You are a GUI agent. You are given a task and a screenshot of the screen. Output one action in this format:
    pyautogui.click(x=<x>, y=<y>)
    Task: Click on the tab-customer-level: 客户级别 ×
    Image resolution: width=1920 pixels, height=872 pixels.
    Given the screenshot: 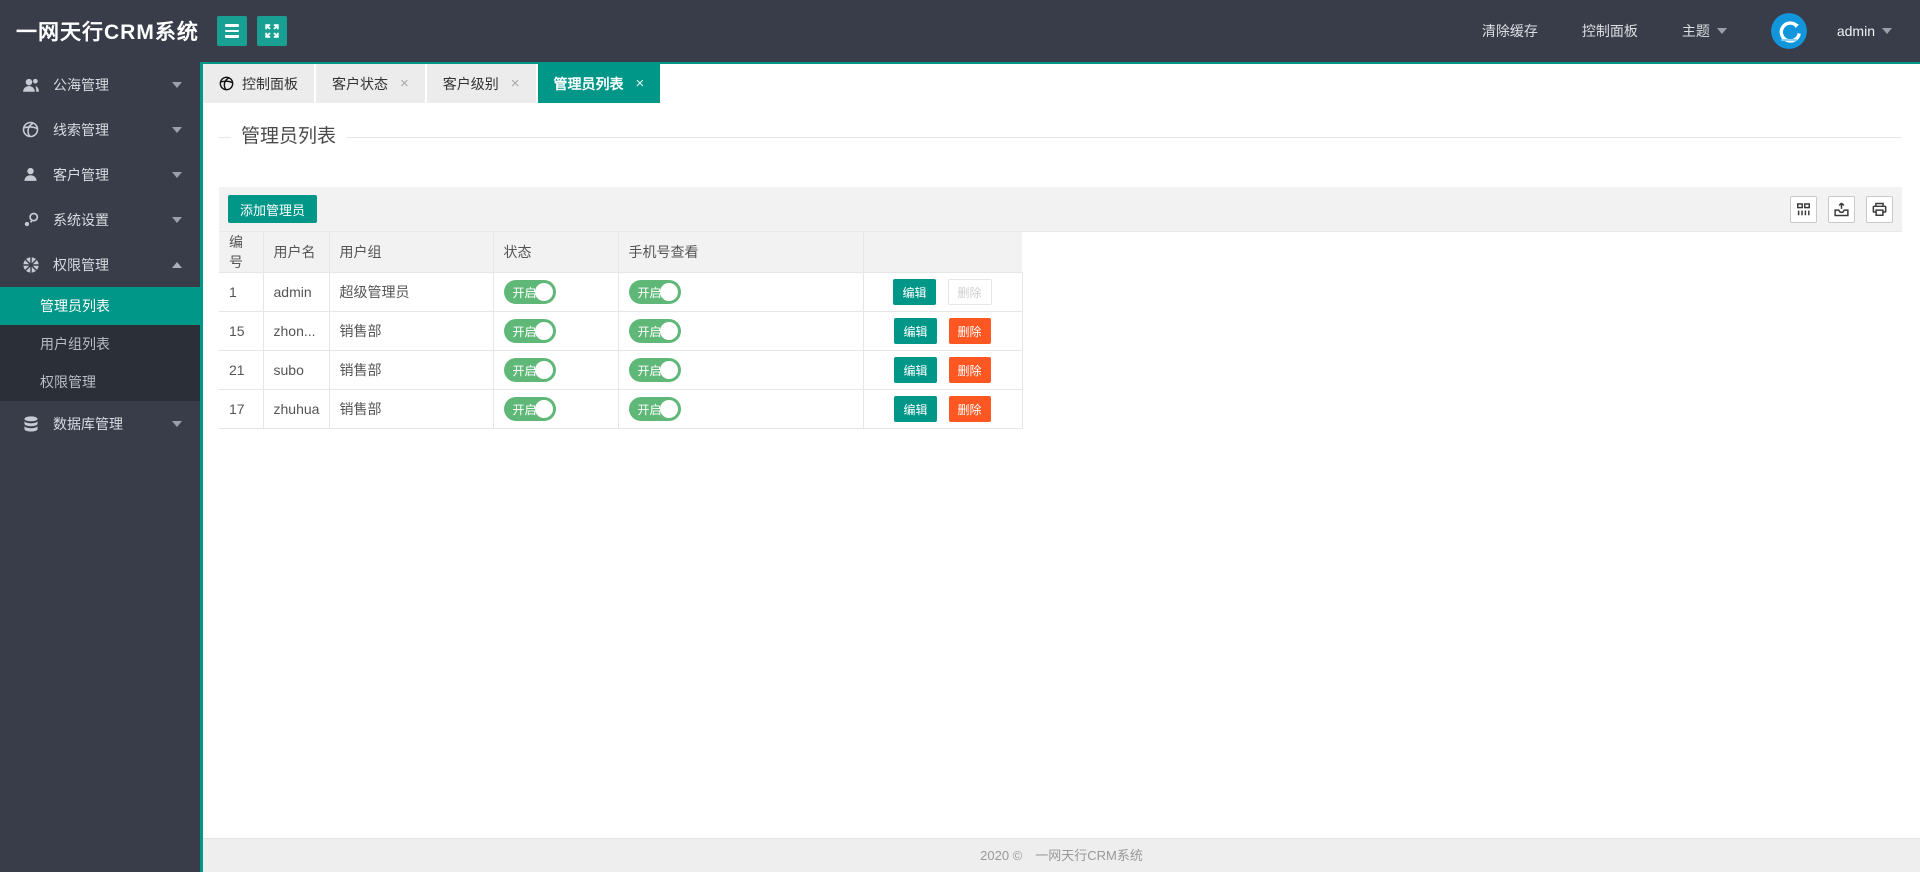 What is the action you would take?
    pyautogui.click(x=481, y=83)
    